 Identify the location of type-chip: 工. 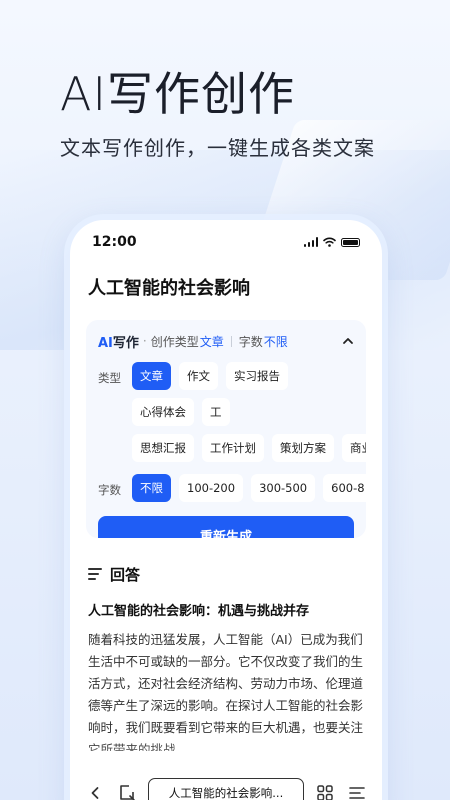
(216, 412).